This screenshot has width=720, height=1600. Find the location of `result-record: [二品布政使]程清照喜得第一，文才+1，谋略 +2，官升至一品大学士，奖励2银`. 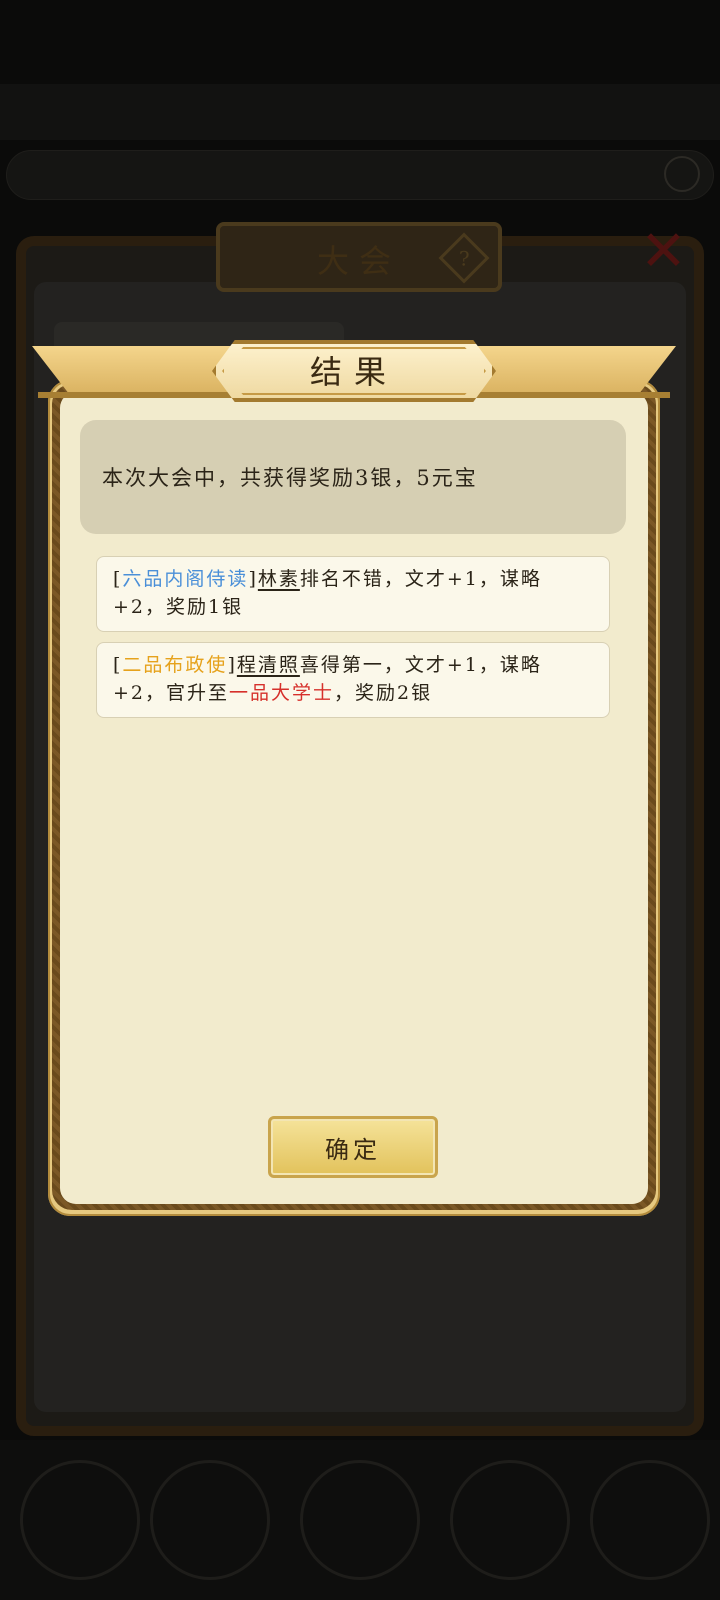

result-record: [二品布政使]程清照喜得第一，文才+1，谋略 +2，官升至一品大学士，奖励2银 is located at coordinates (353, 680).